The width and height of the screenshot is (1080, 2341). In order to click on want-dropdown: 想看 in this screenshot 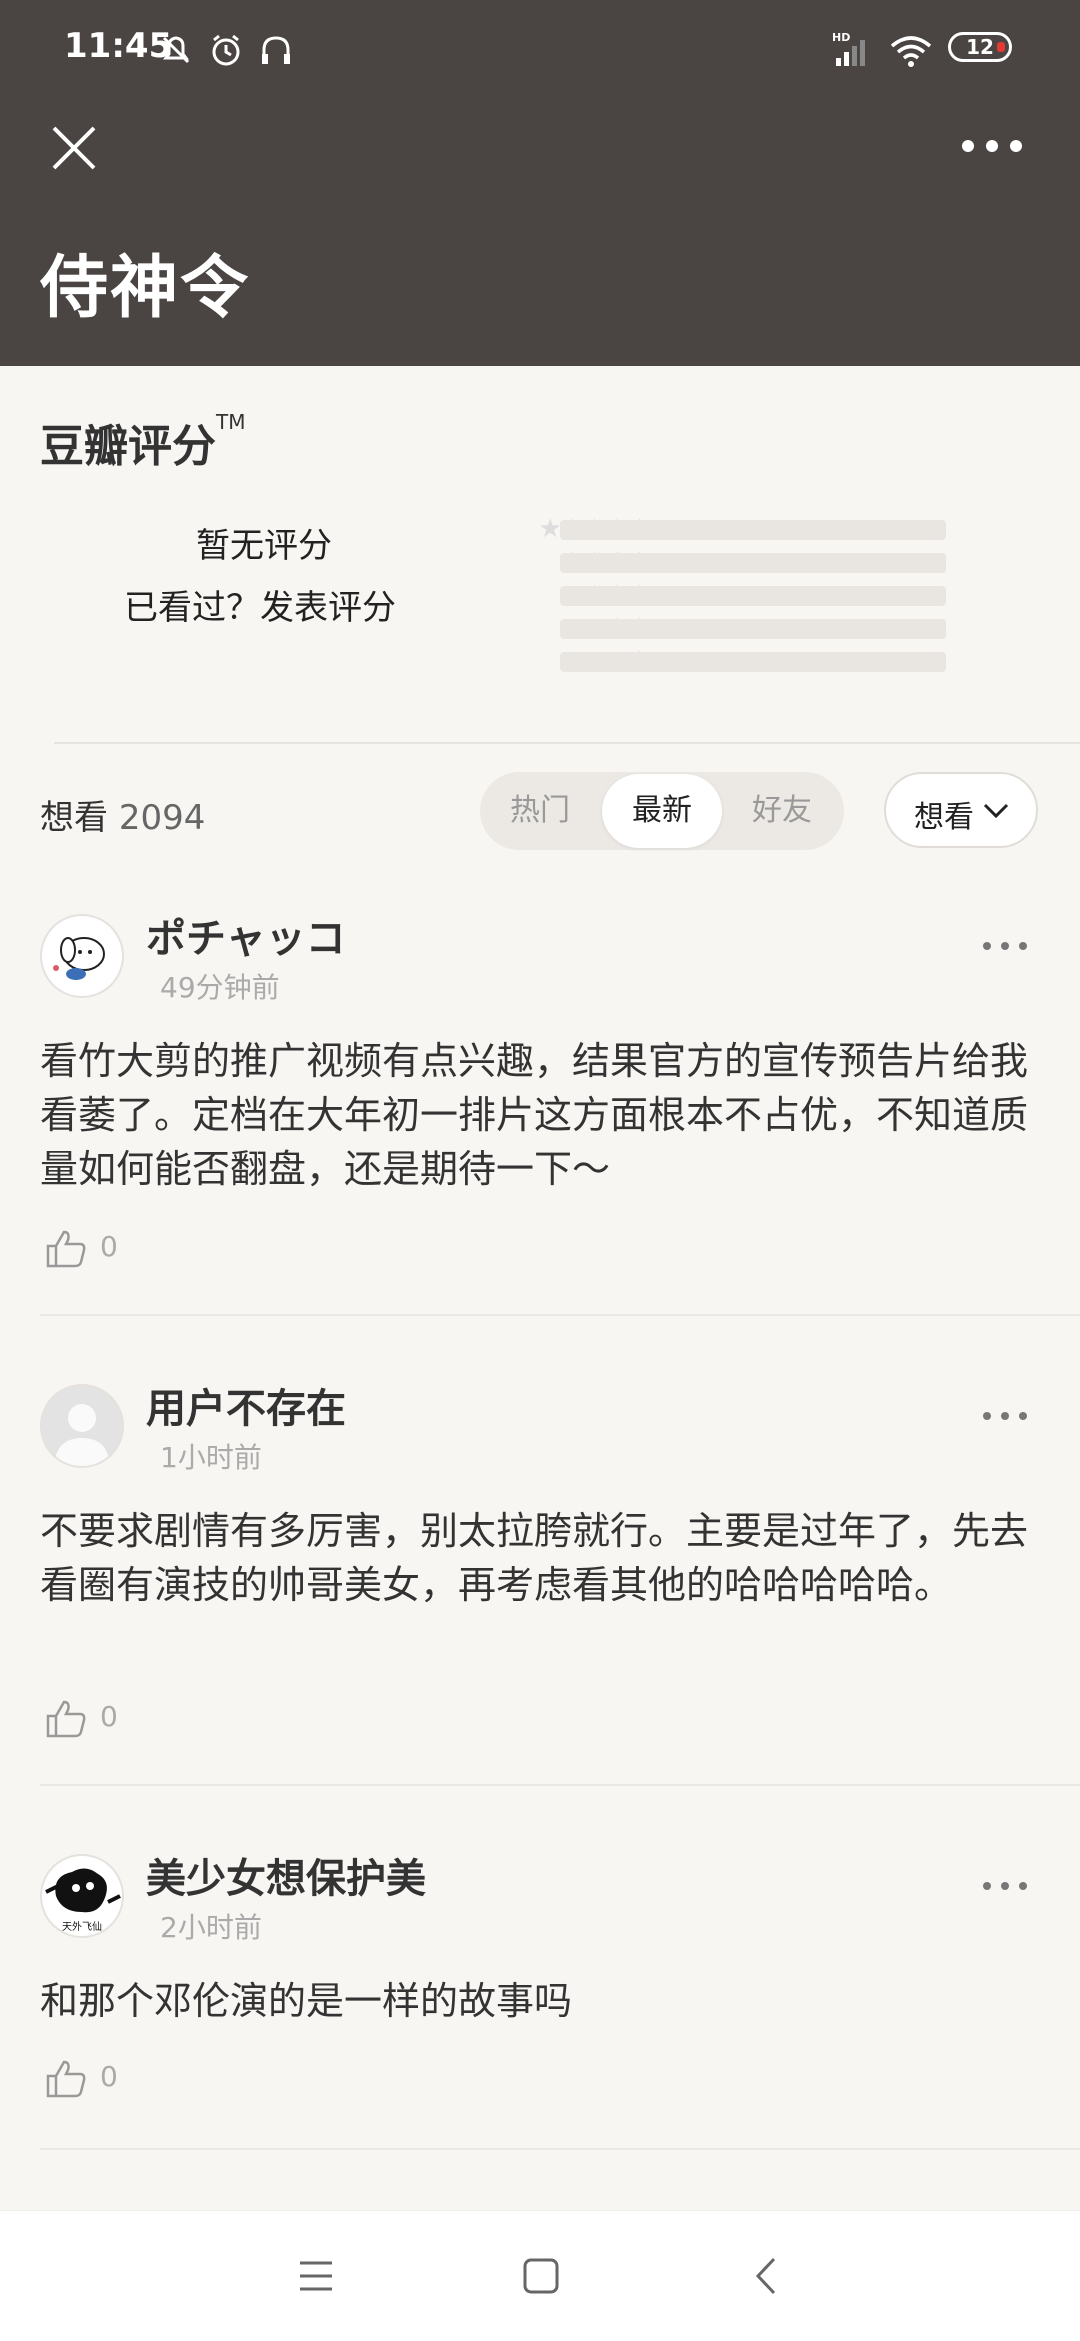, I will do `click(961, 810)`.